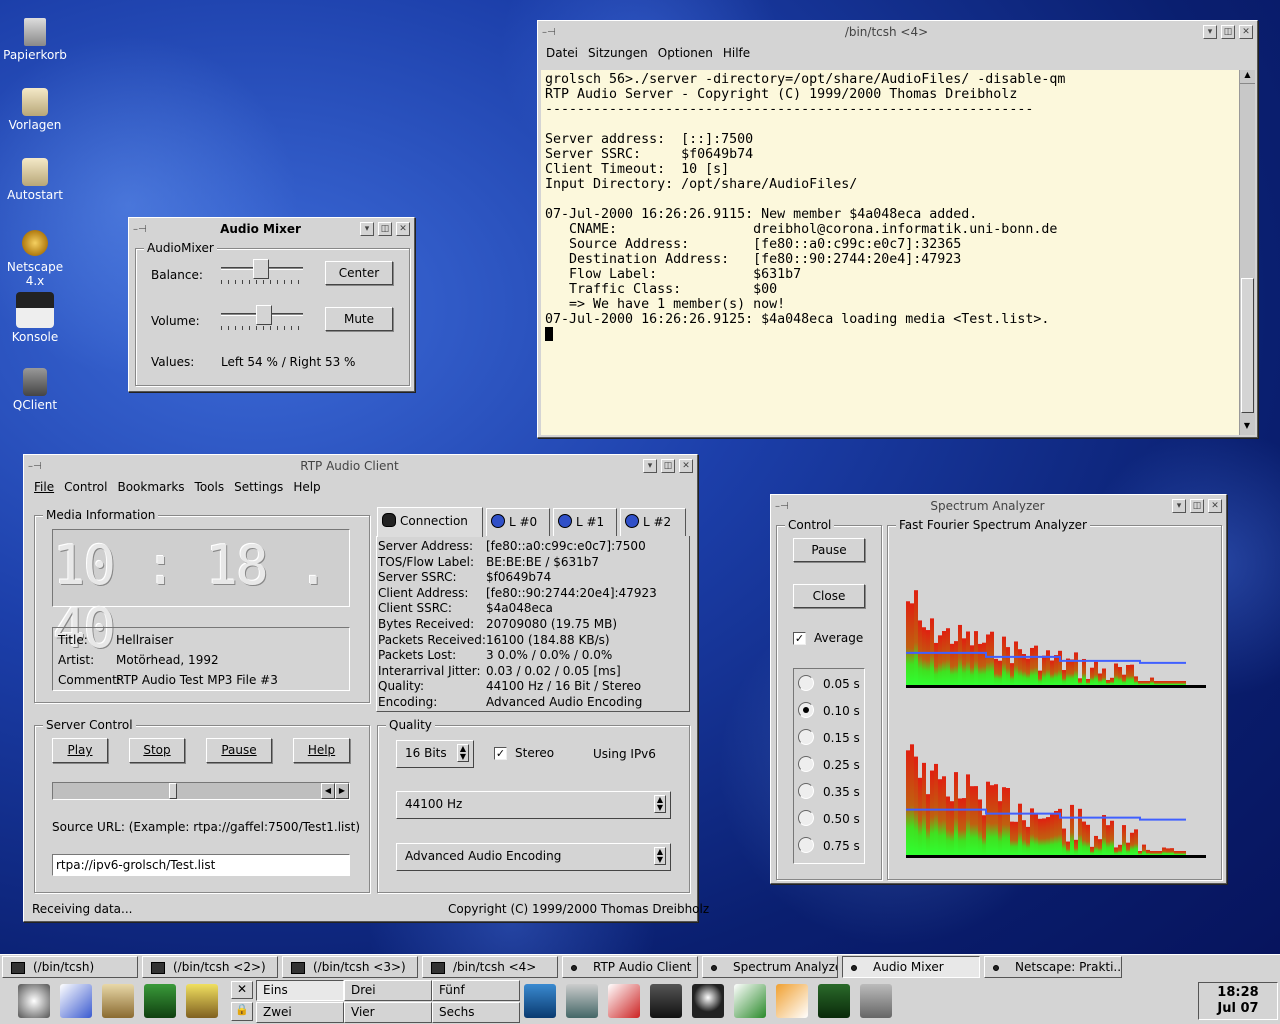  What do you see at coordinates (476, 1012) in the screenshot?
I see `desktop-pager-button: Sechs` at bounding box center [476, 1012].